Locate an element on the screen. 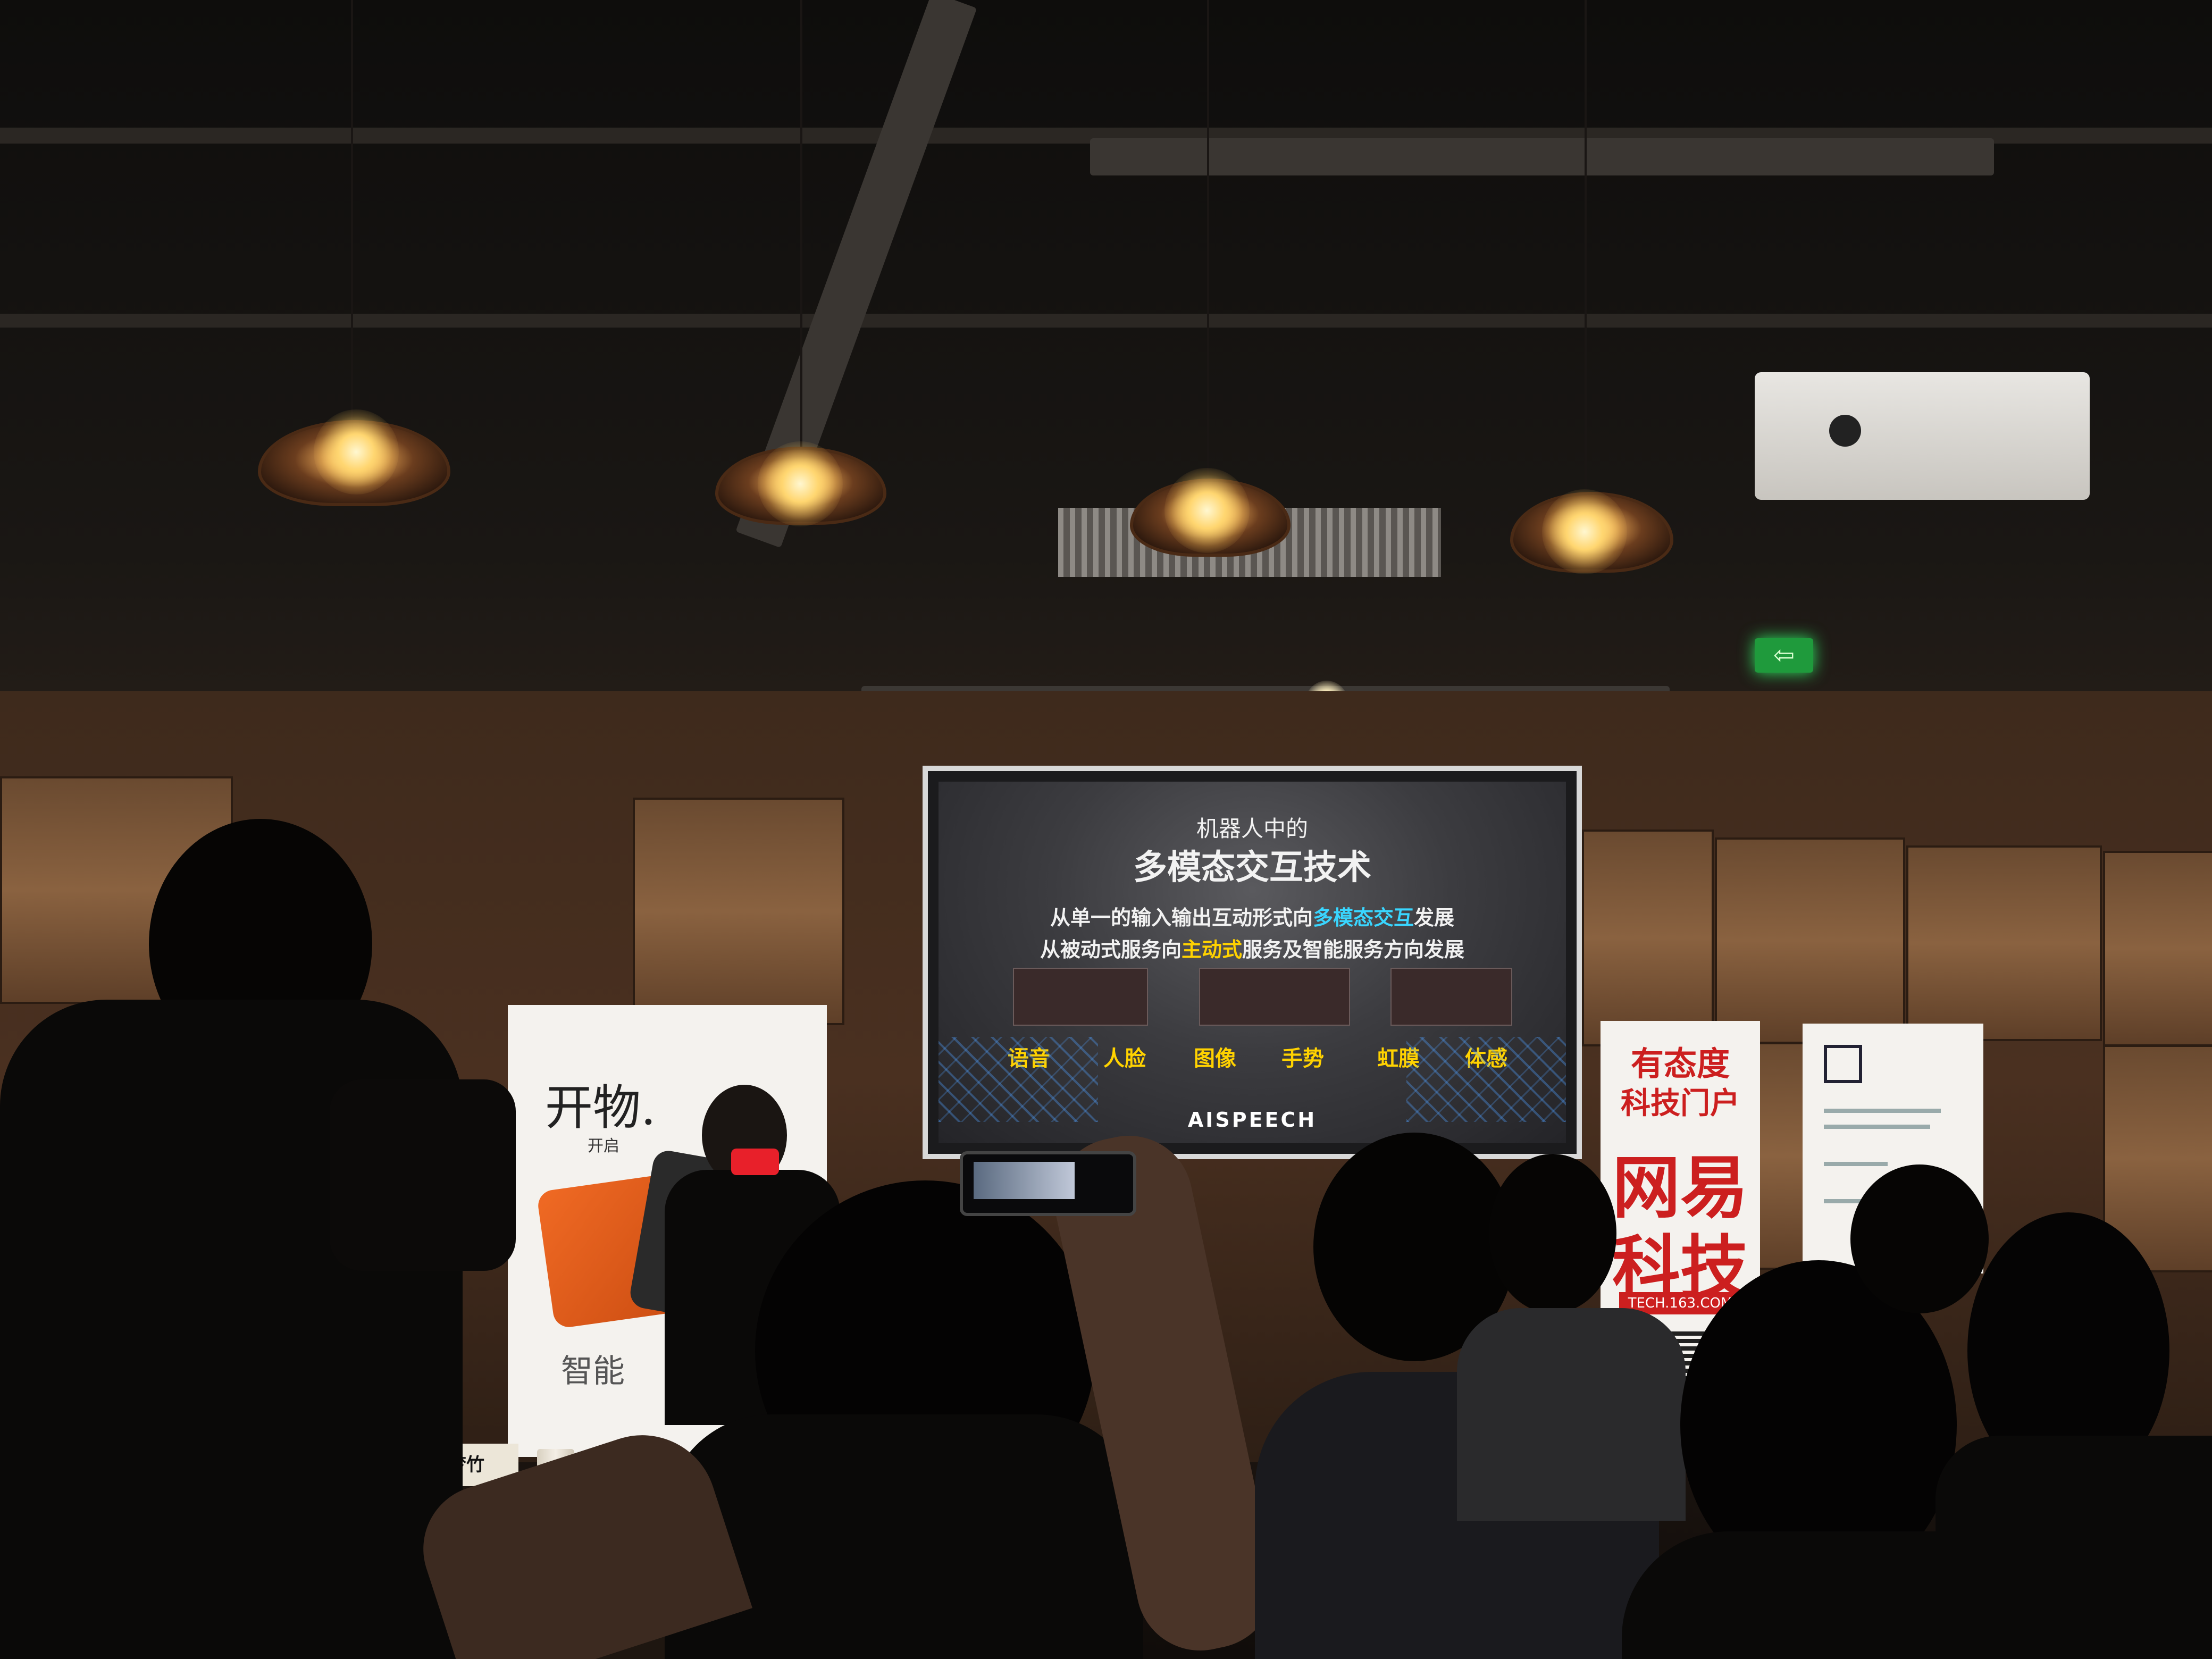 The width and height of the screenshot is (2212, 1659). exit-sign: ⇦ is located at coordinates (1784, 655).